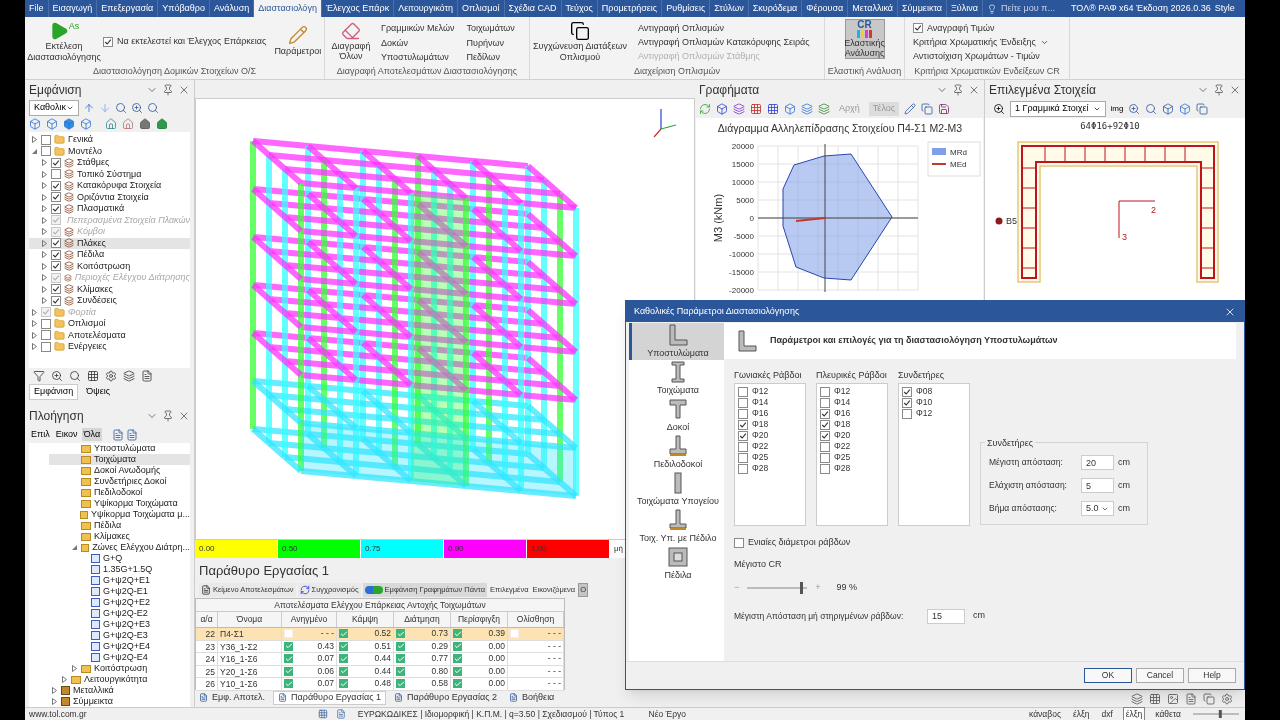 The image size is (1280, 720). What do you see at coordinates (802, 587) in the screenshot?
I see `cr-slider-thumb` at bounding box center [802, 587].